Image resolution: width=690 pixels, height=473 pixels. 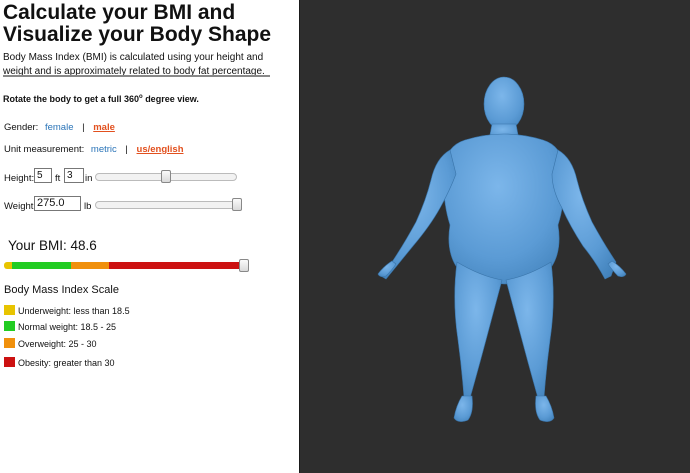 I want to click on feet-unit-label: ft, so click(x=58, y=178).